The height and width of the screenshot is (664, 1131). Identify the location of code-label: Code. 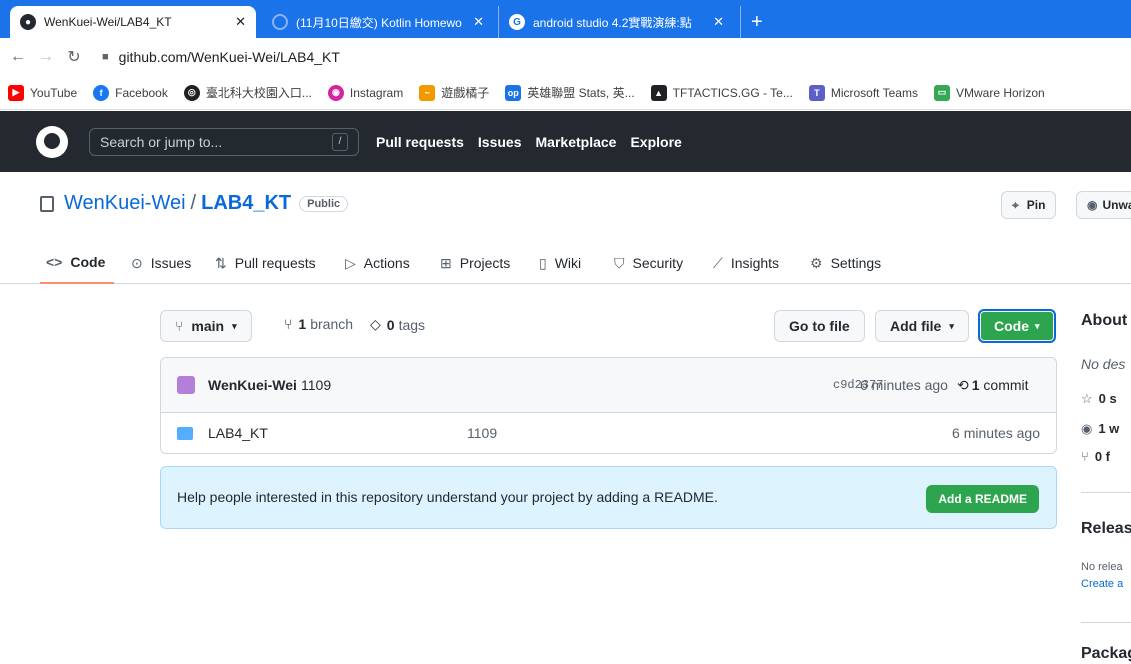
(1011, 326).